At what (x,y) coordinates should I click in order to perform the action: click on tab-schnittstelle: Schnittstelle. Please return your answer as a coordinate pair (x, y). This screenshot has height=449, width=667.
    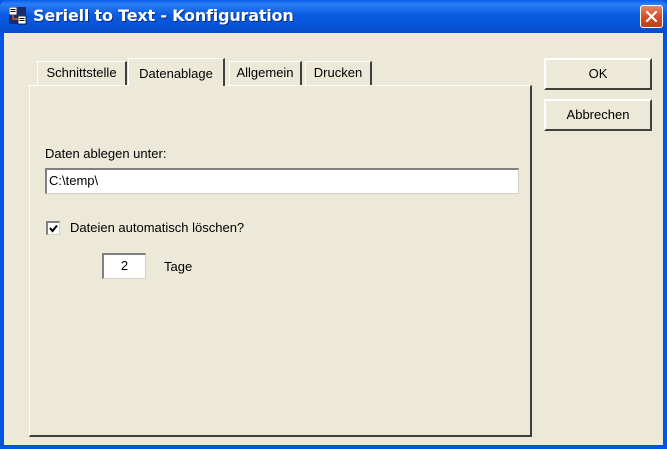
    Looking at the image, I should click on (82, 73).